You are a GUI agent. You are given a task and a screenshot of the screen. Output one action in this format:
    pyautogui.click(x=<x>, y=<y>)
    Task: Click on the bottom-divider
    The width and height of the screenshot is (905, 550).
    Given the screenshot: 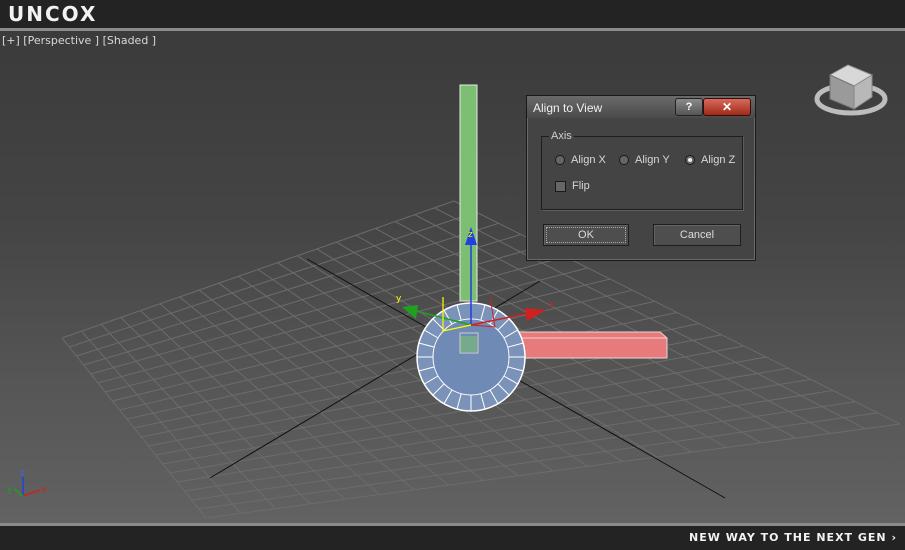 What is the action you would take?
    pyautogui.click(x=452, y=524)
    